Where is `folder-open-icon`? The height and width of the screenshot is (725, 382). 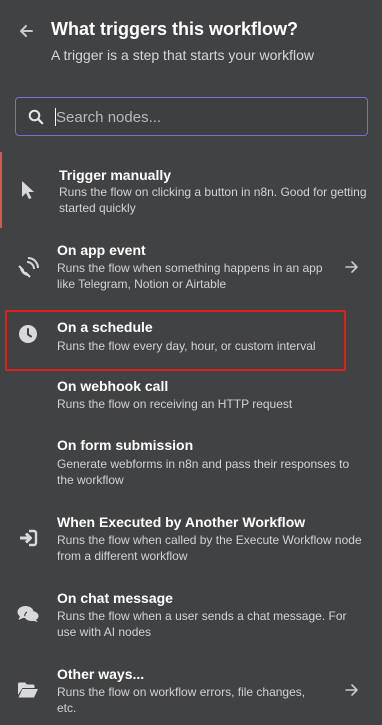
folder-open-icon is located at coordinates (28, 690).